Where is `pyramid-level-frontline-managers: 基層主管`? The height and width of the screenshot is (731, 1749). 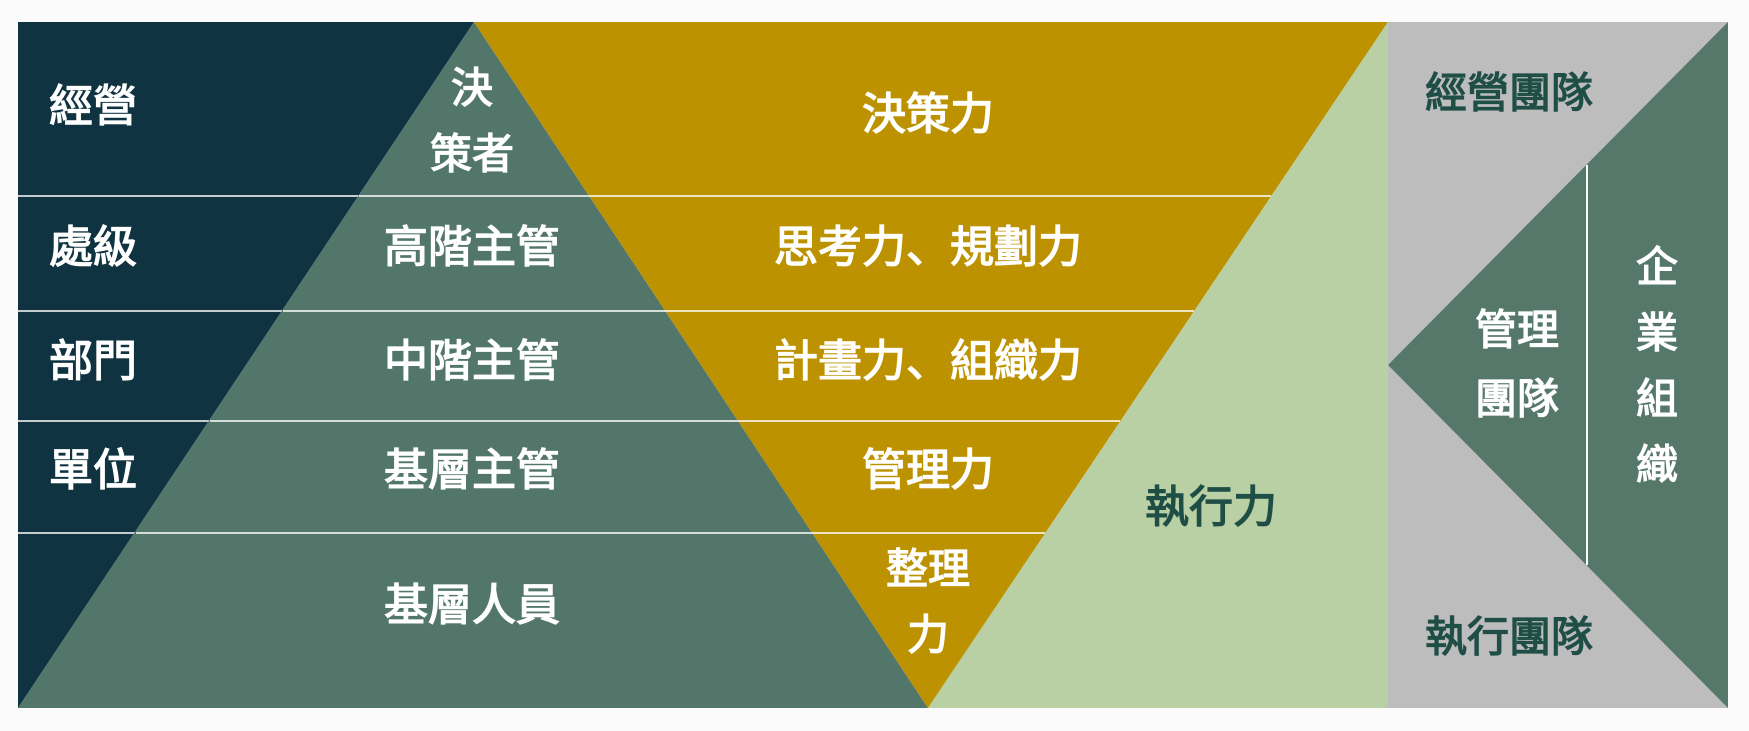
pyramid-level-frontline-managers: 基層主管 is located at coordinates (472, 470).